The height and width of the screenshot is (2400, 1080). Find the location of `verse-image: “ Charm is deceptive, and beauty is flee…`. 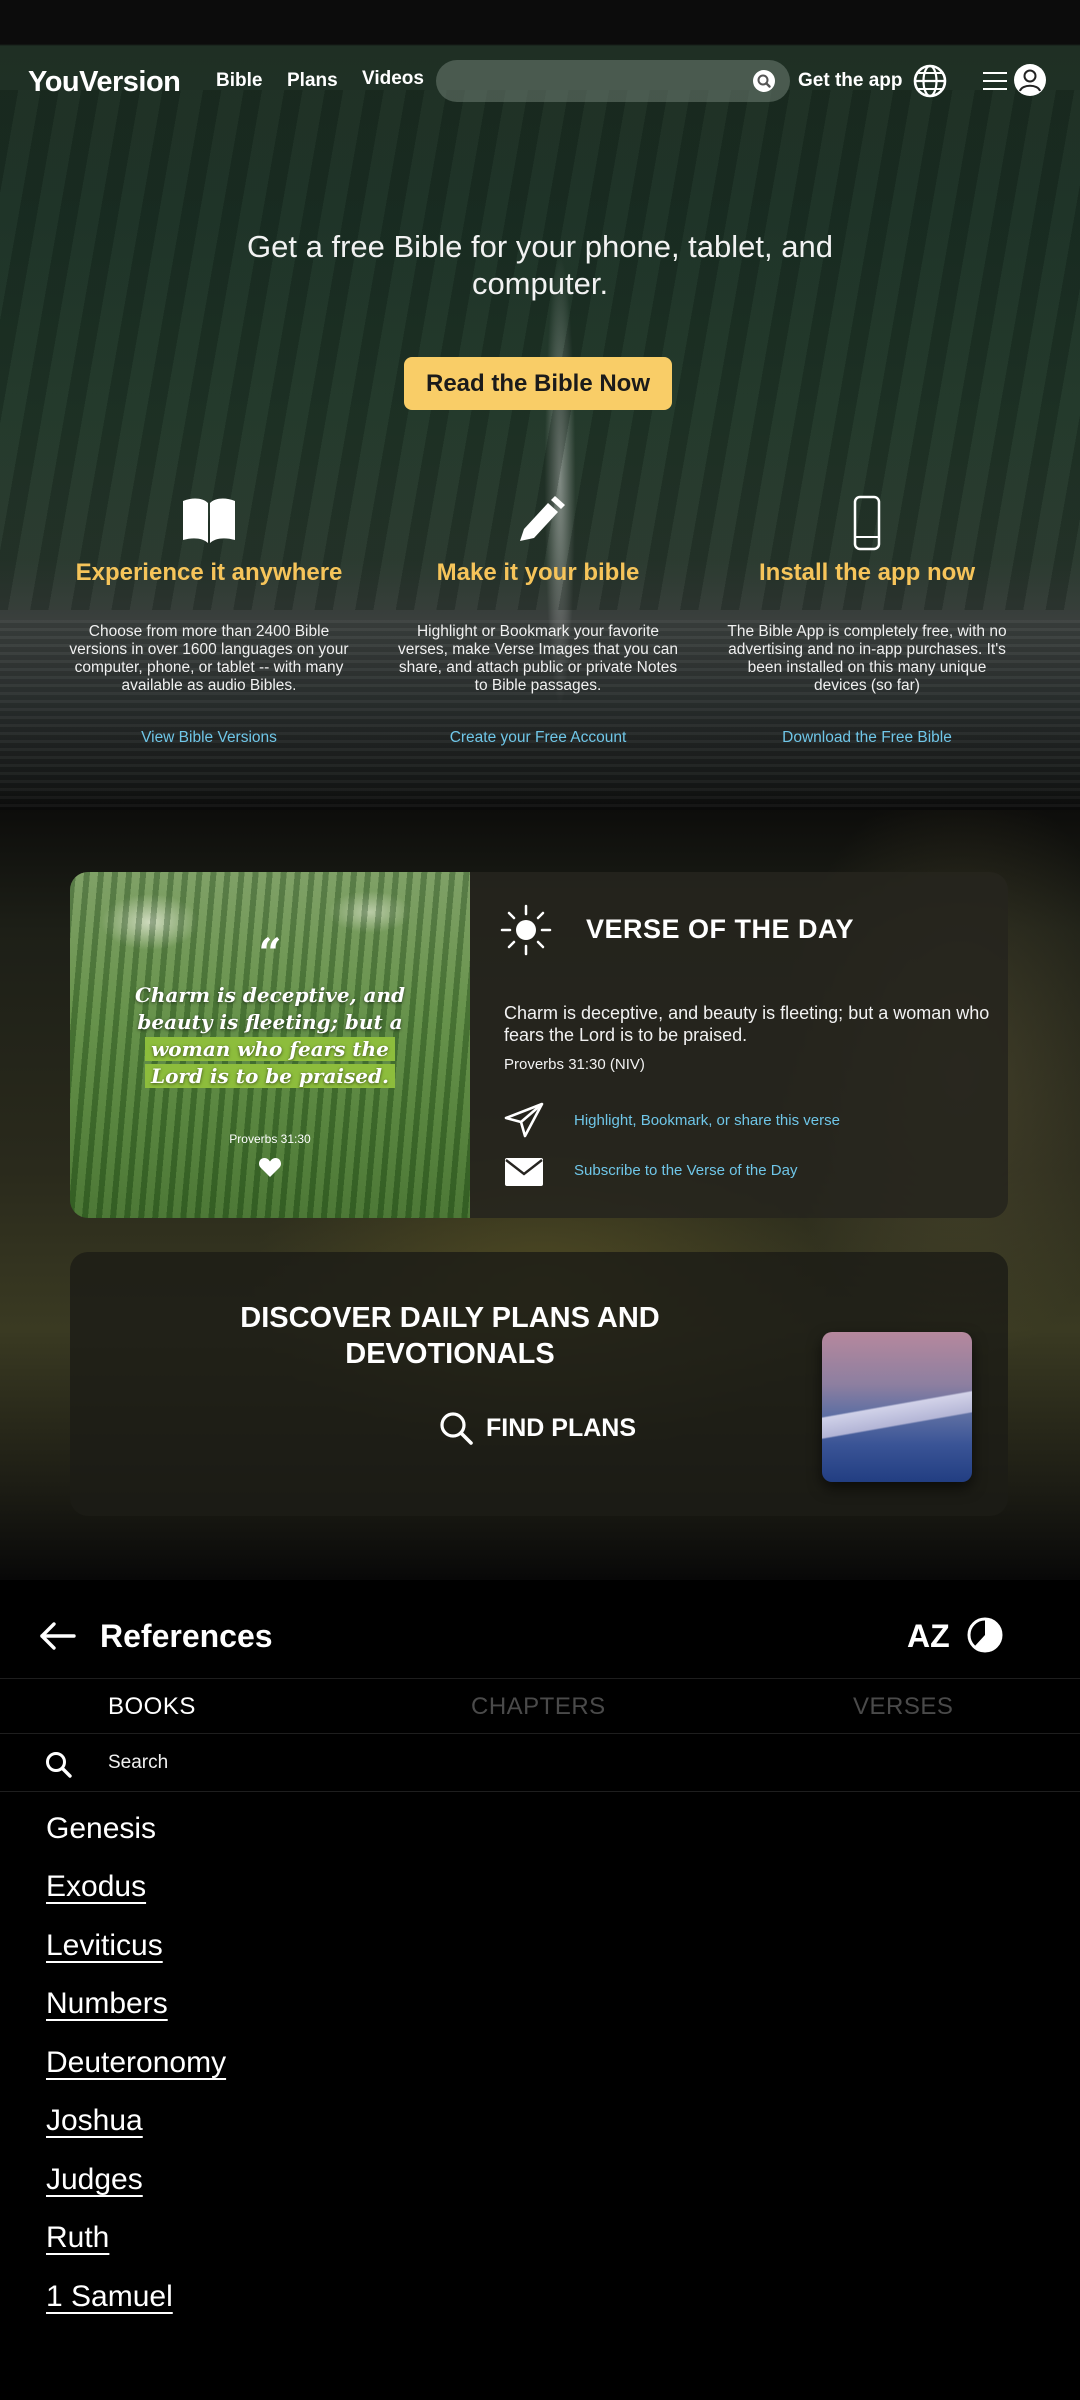

verse-image: “ Charm is deceptive, and beauty is flee… is located at coordinates (270, 1045).